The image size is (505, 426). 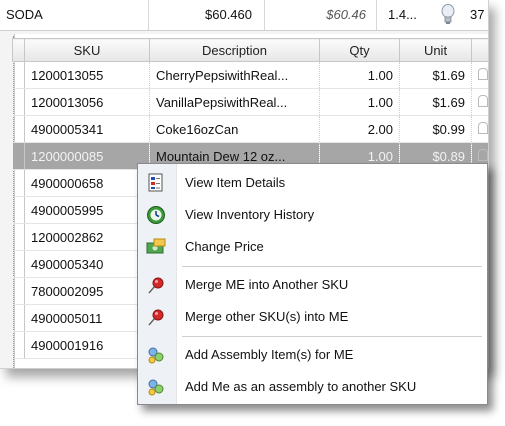 What do you see at coordinates (479, 50) in the screenshot?
I see `column-header-extra` at bounding box center [479, 50].